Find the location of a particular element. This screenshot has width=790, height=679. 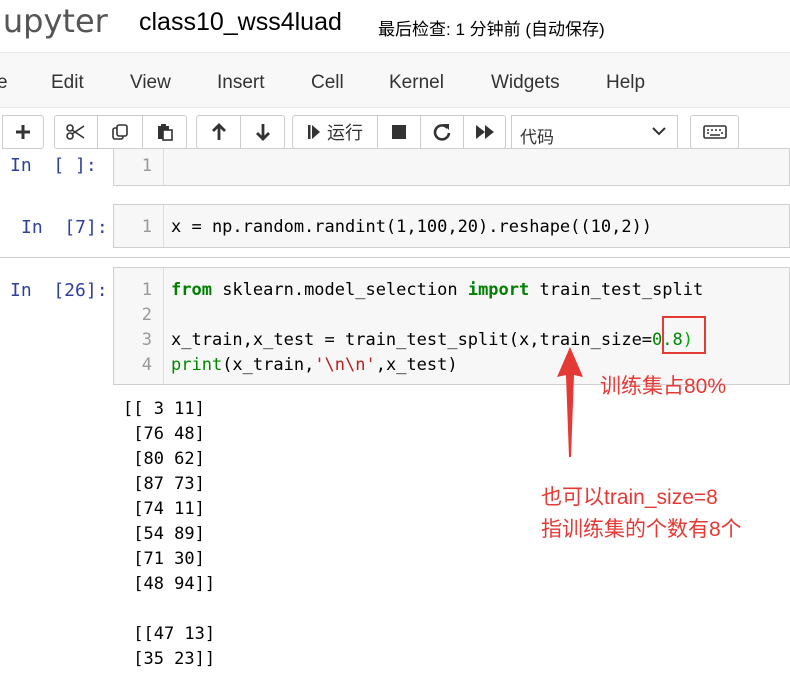

fast-forward-icon is located at coordinates (484, 132).